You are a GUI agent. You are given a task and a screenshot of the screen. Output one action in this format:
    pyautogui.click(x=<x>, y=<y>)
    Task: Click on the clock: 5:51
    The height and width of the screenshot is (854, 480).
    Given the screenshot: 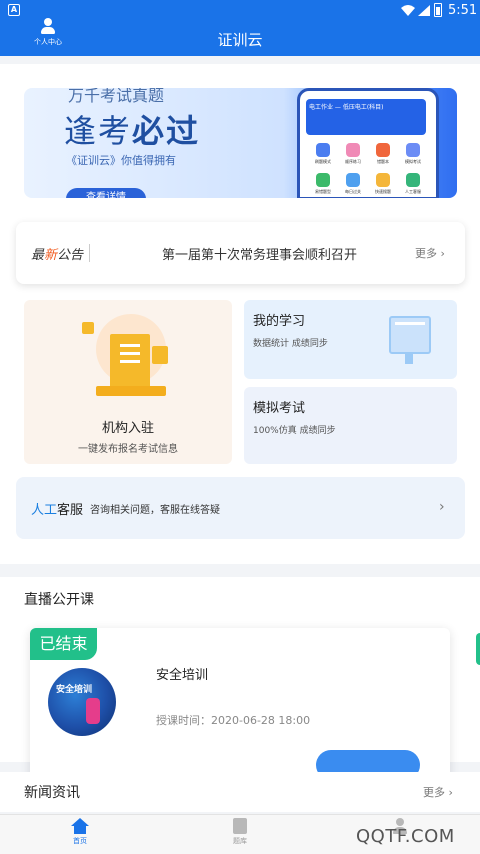 What is the action you would take?
    pyautogui.click(x=463, y=10)
    